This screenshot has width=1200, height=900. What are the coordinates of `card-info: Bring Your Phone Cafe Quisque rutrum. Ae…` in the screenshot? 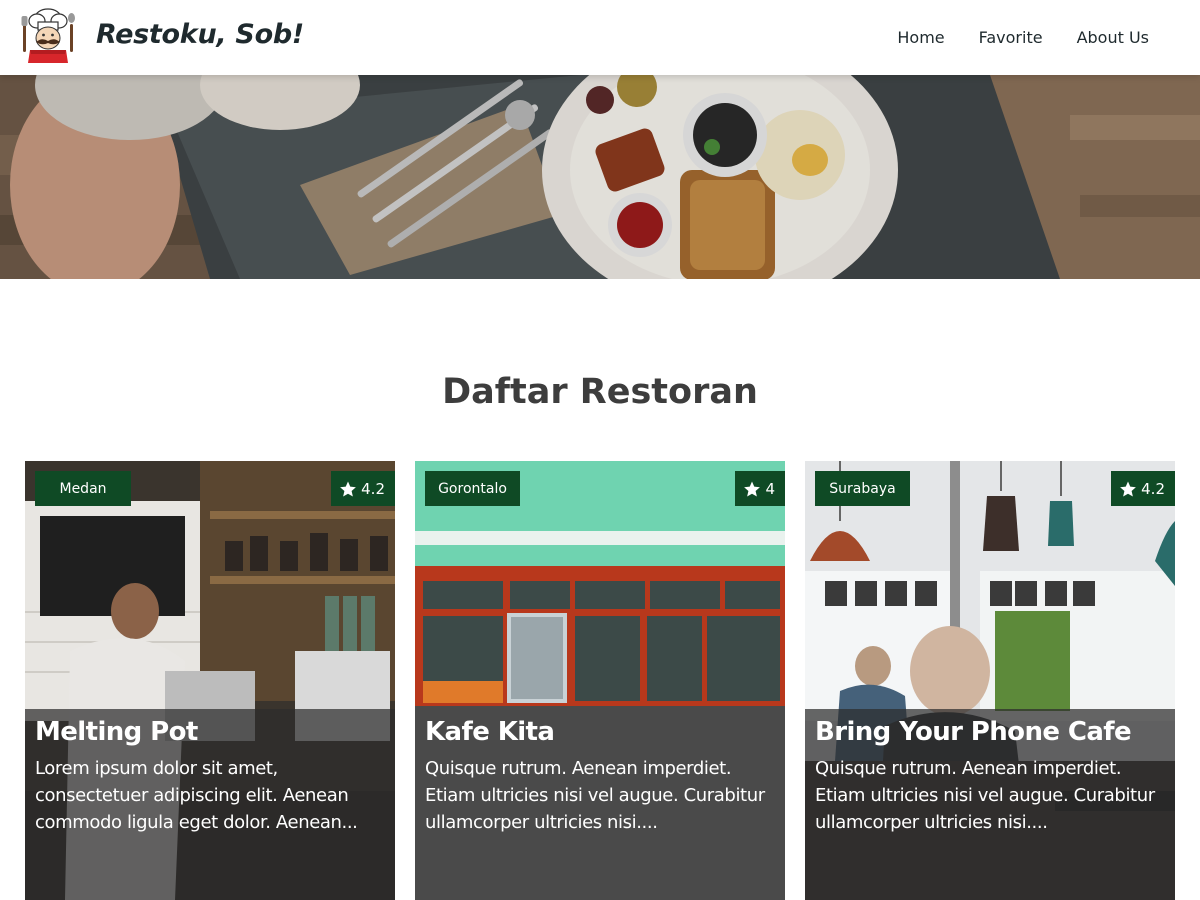 It's located at (990, 804).